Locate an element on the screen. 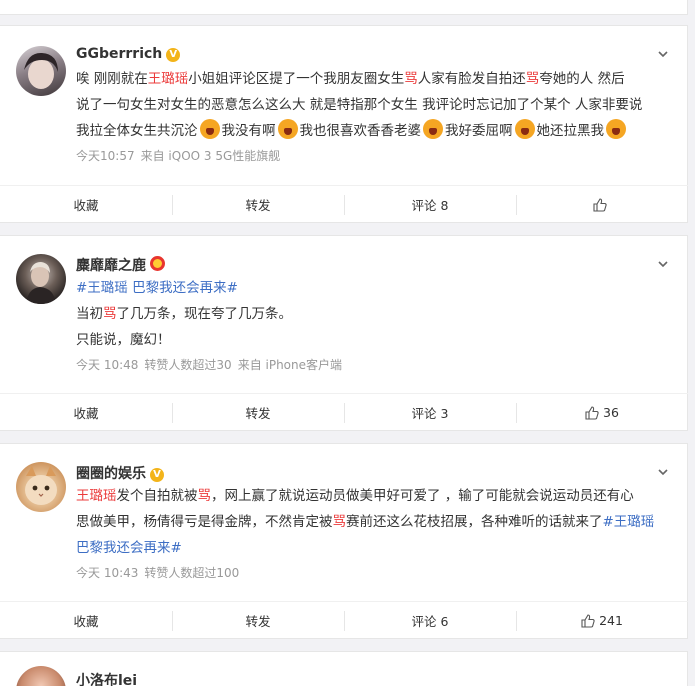 The width and height of the screenshot is (695, 686). post-time: 今天 10:48 is located at coordinates (107, 365).